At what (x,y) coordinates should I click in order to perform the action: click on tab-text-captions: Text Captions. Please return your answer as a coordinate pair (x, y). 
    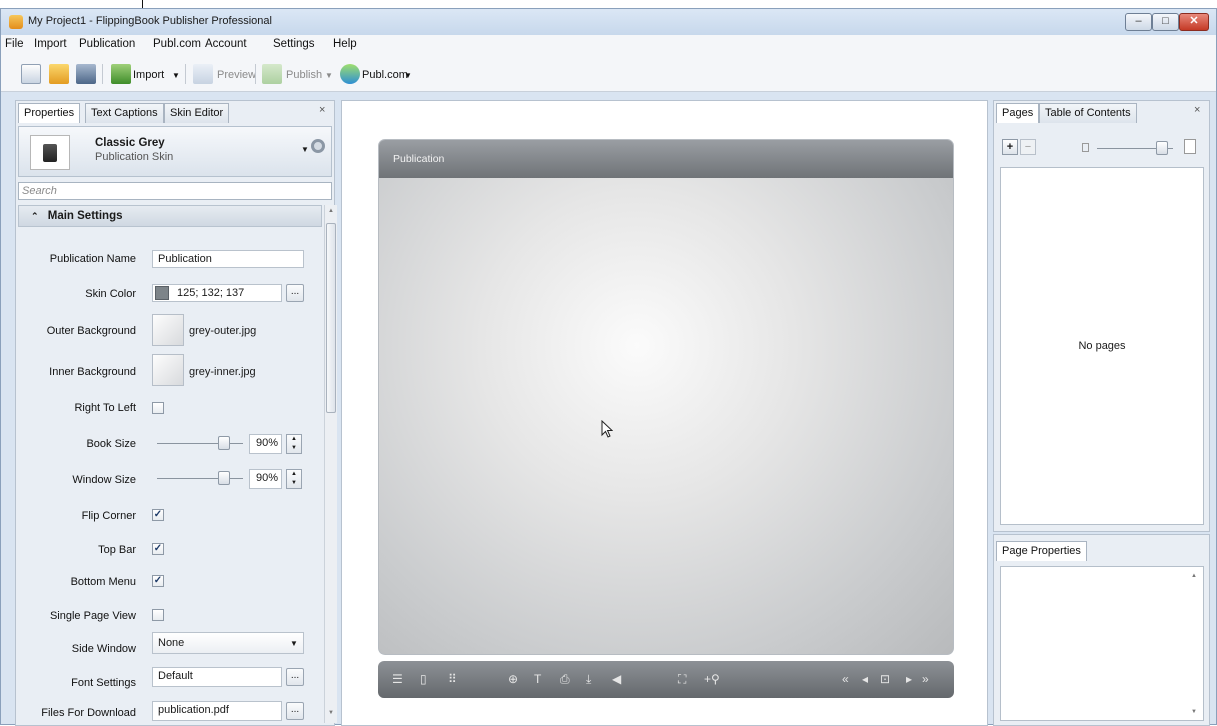
    Looking at the image, I should click on (124, 113).